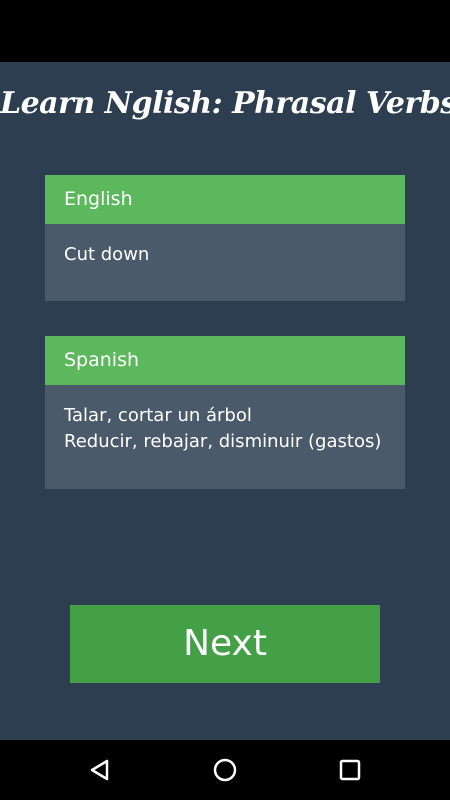 This screenshot has width=450, height=800. I want to click on recents-icon, so click(350, 770).